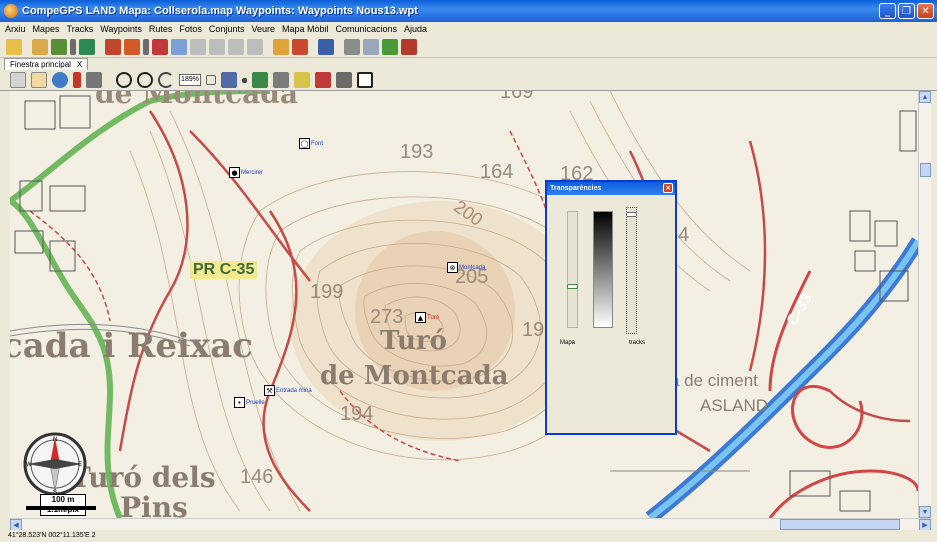  What do you see at coordinates (387, 317) in the screenshot?
I see `contour-label-273: 273` at bounding box center [387, 317].